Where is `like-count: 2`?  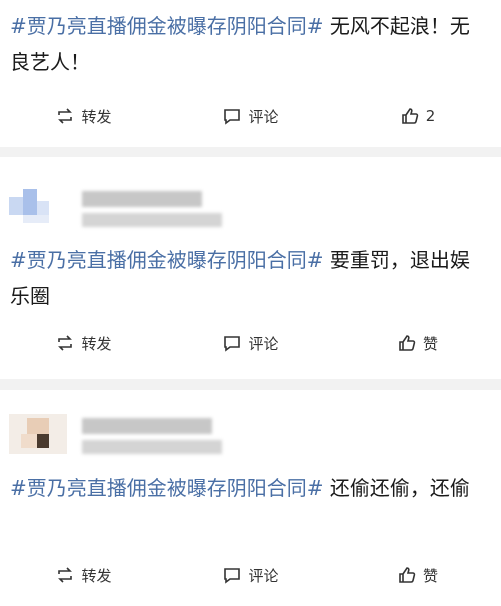
like-count: 2 is located at coordinates (430, 116).